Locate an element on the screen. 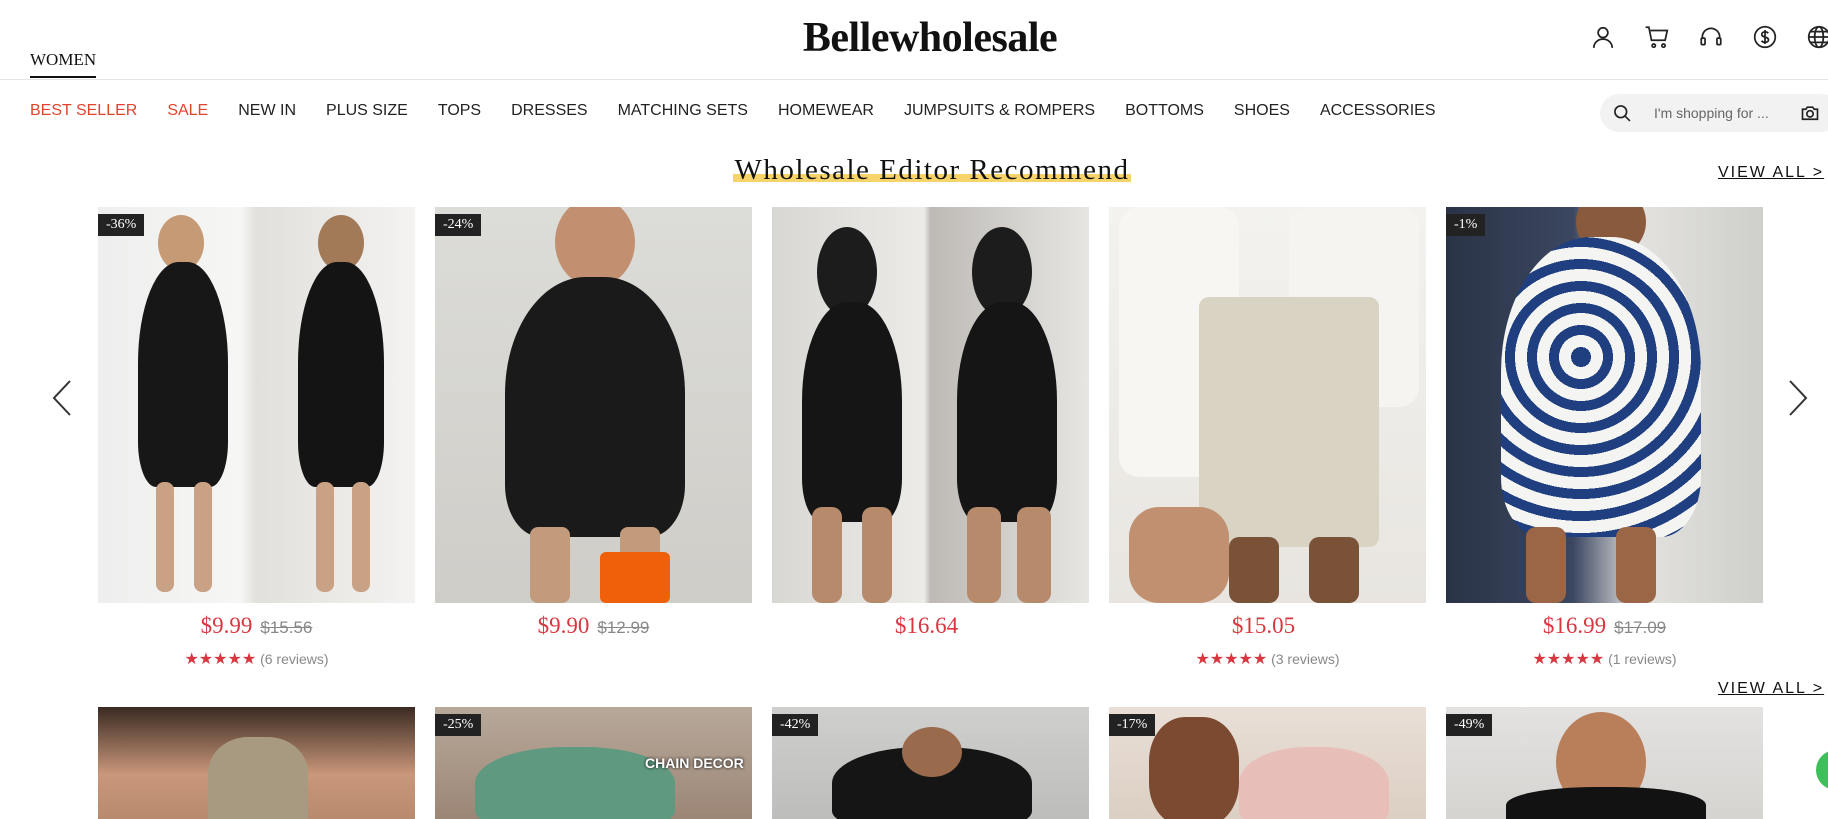 This screenshot has height=819, width=1828. product-original-price: $17.09 is located at coordinates (1640, 627).